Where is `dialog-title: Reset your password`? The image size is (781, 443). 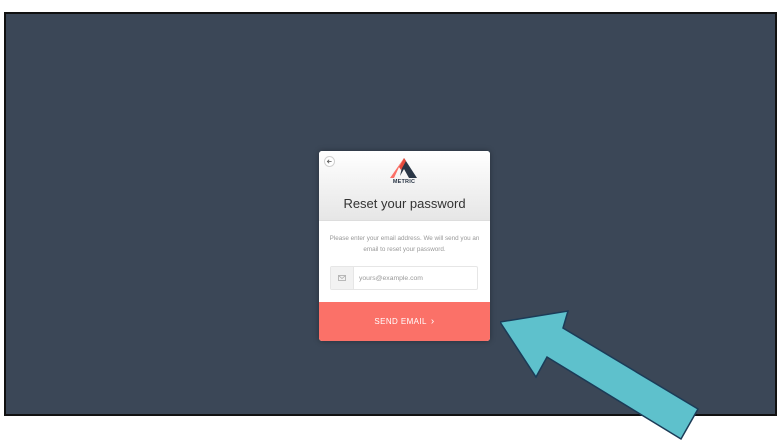 dialog-title: Reset your password is located at coordinates (404, 203).